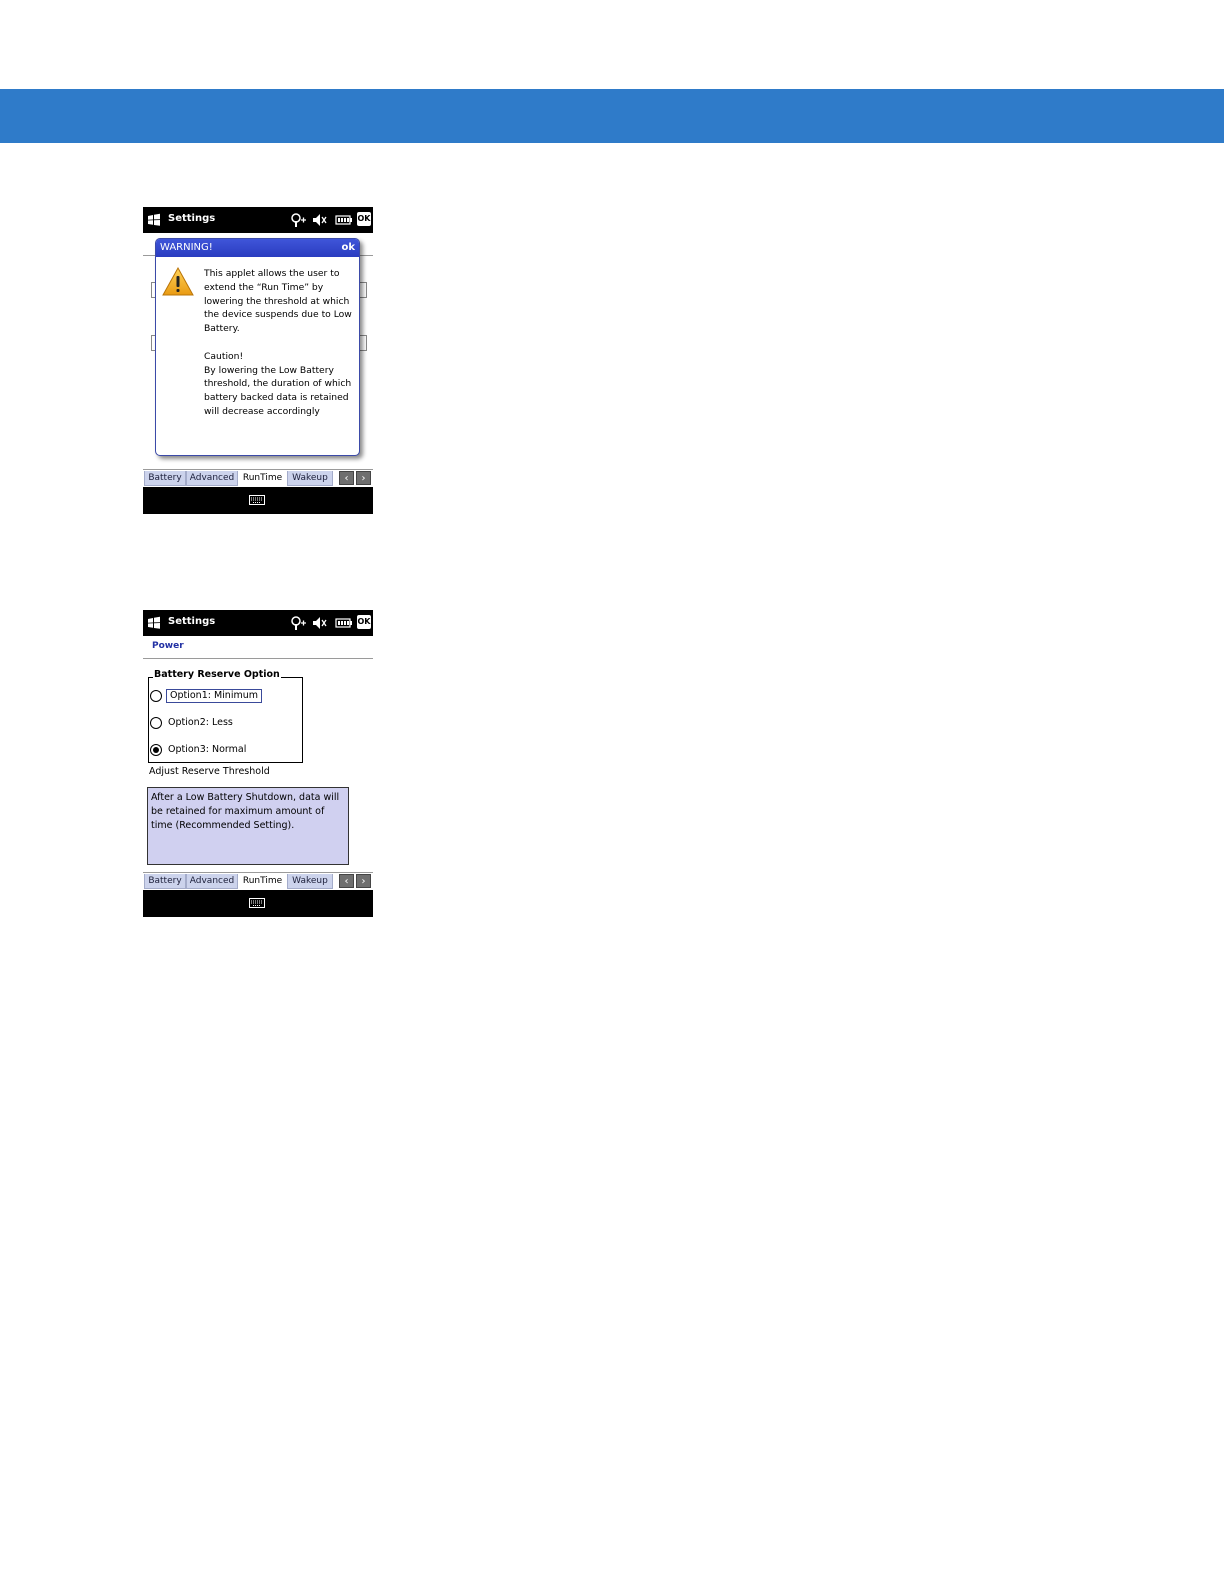 This screenshot has width=1224, height=1584. Describe the element at coordinates (168, 646) in the screenshot. I see `page-title: Power` at that location.